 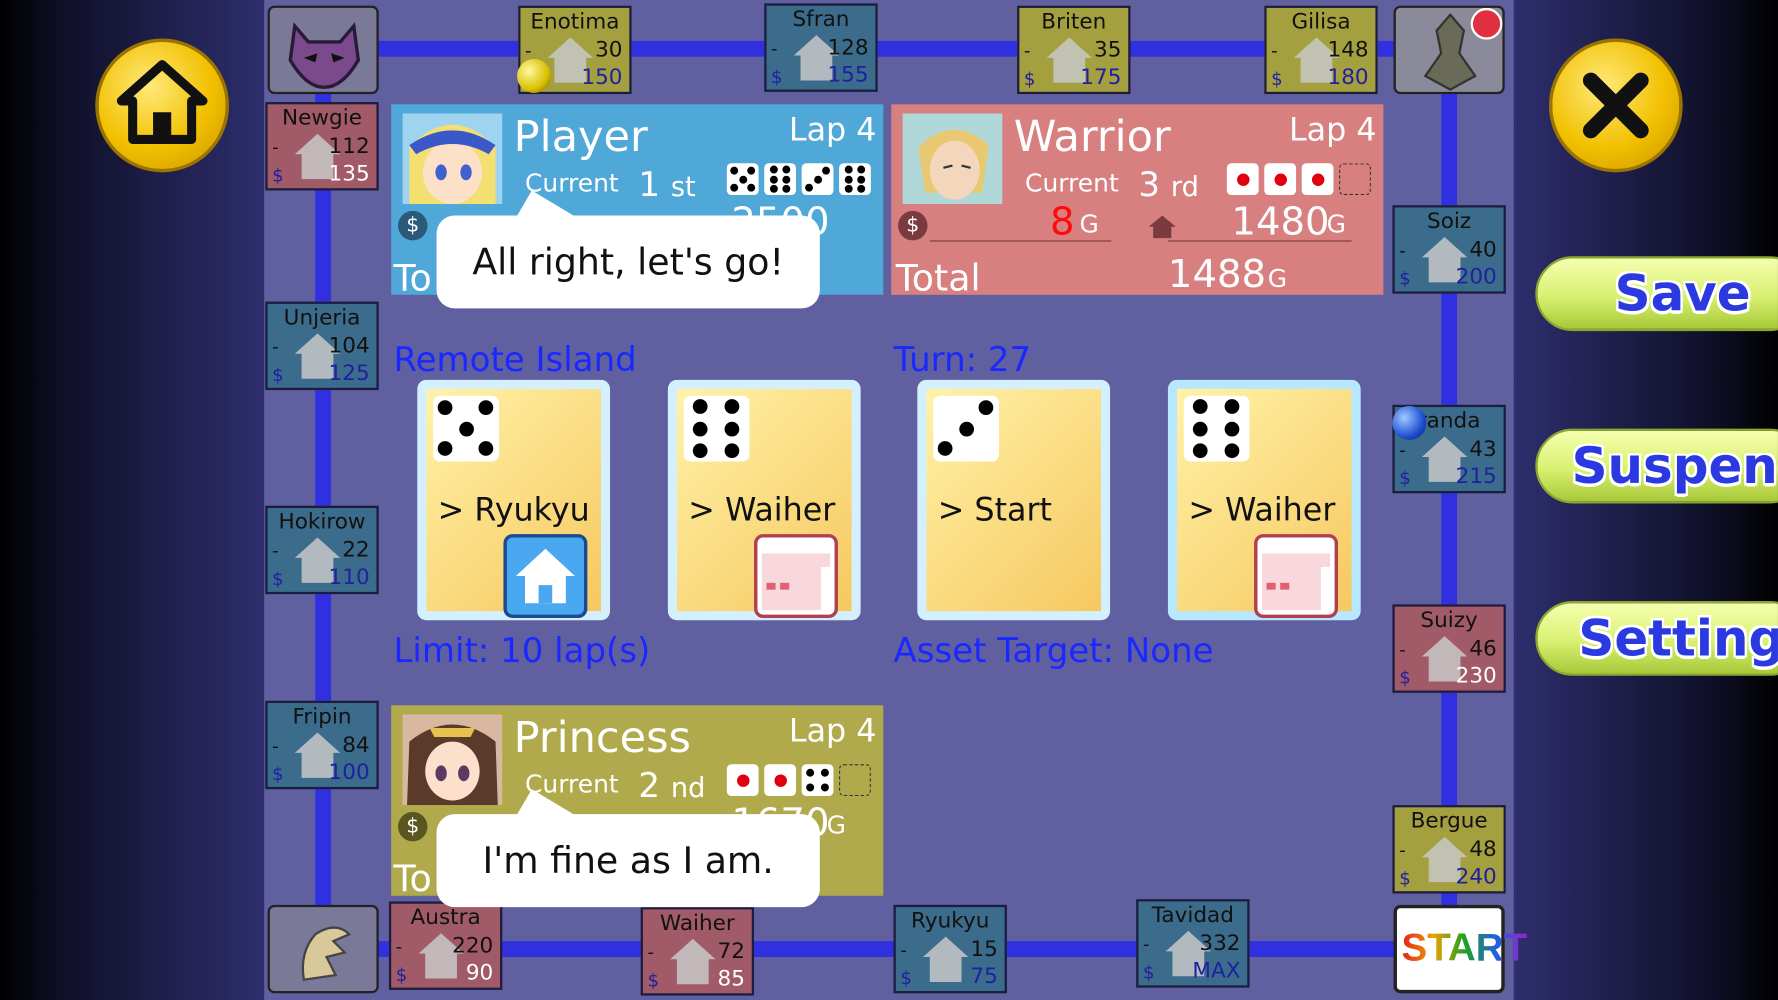 What do you see at coordinates (1262, 509) in the screenshot?
I see `card-destination: > Waiher` at bounding box center [1262, 509].